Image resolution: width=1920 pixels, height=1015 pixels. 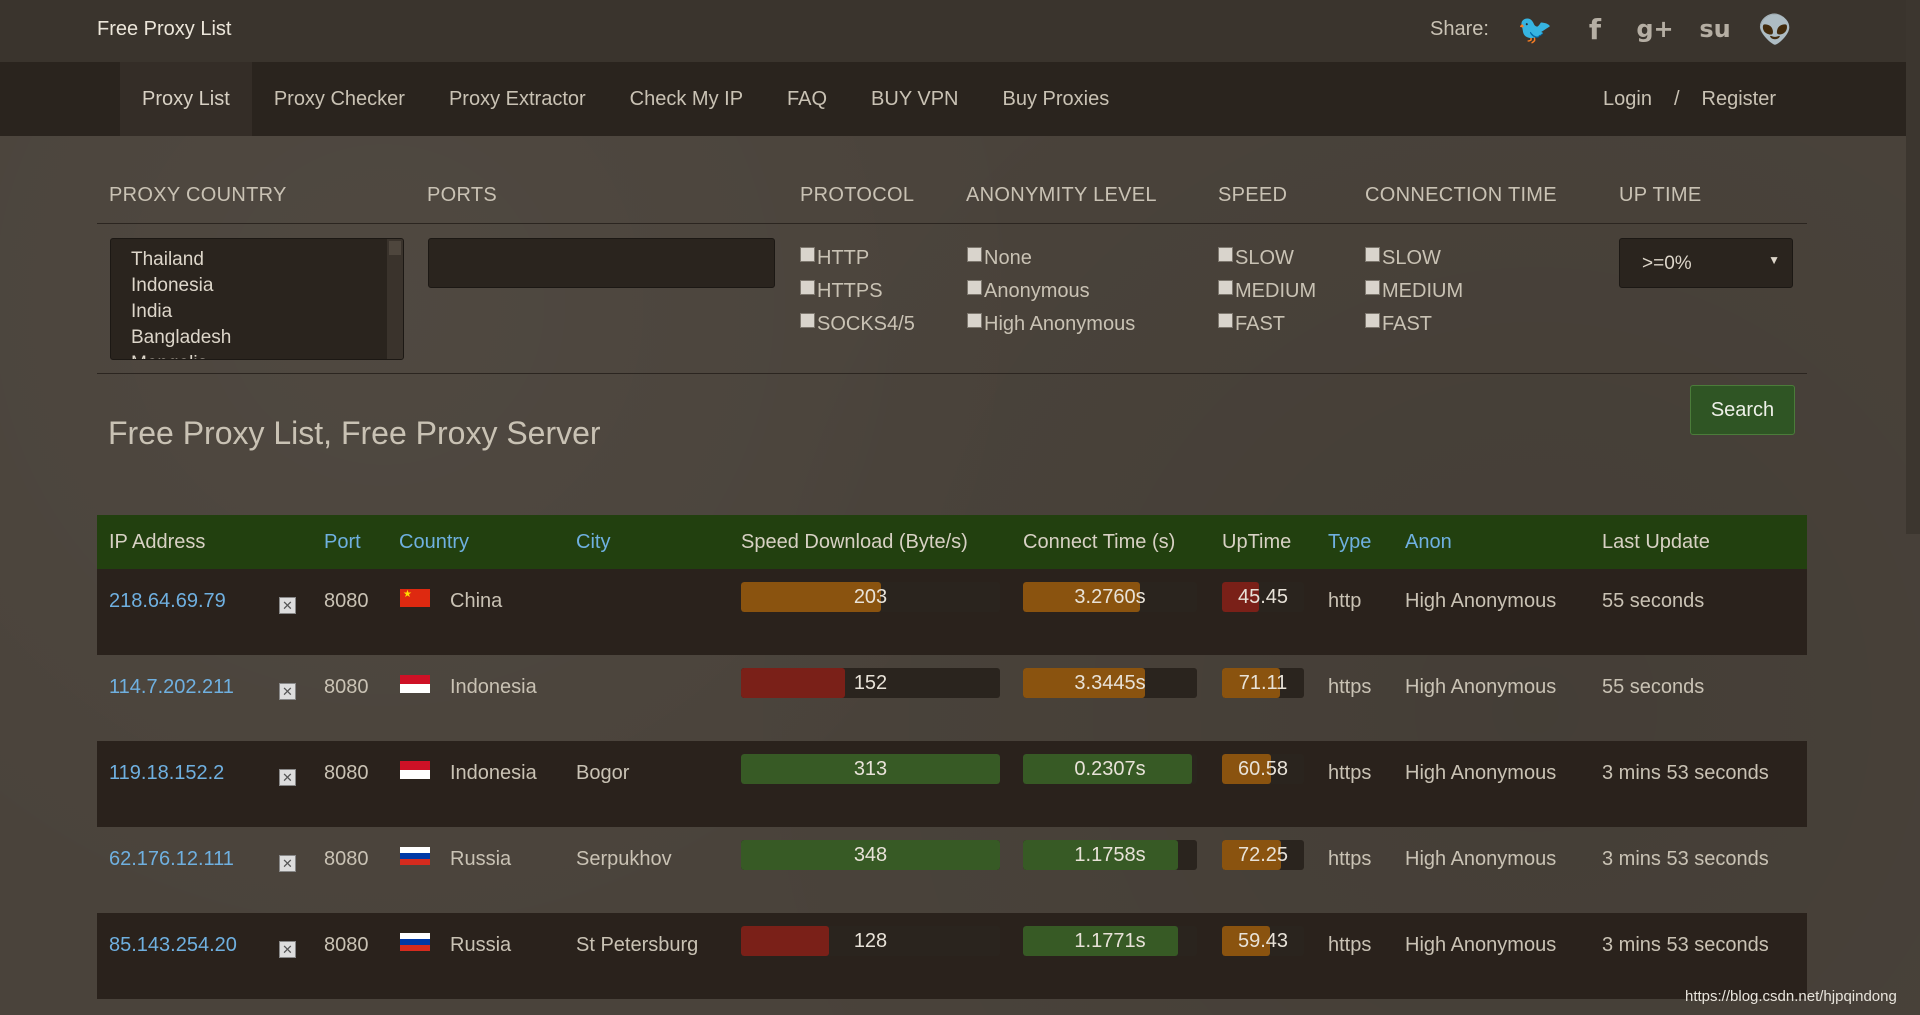 I want to click on conn-medium-option: MEDIUM, so click(x=1414, y=291).